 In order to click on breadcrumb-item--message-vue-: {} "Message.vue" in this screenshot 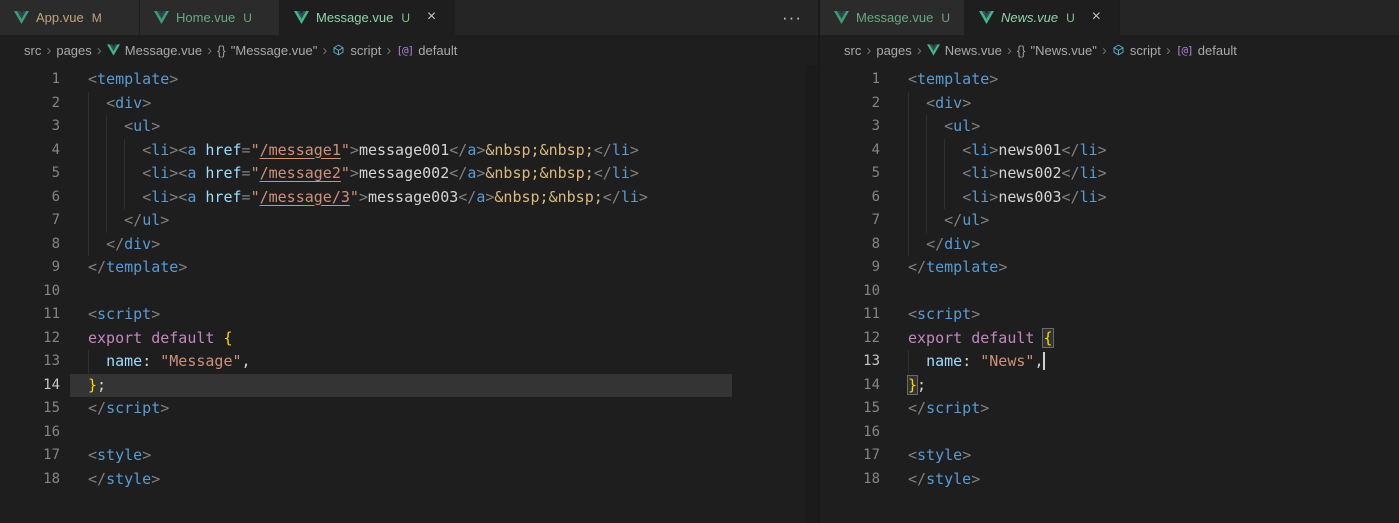, I will do `click(267, 50)`.